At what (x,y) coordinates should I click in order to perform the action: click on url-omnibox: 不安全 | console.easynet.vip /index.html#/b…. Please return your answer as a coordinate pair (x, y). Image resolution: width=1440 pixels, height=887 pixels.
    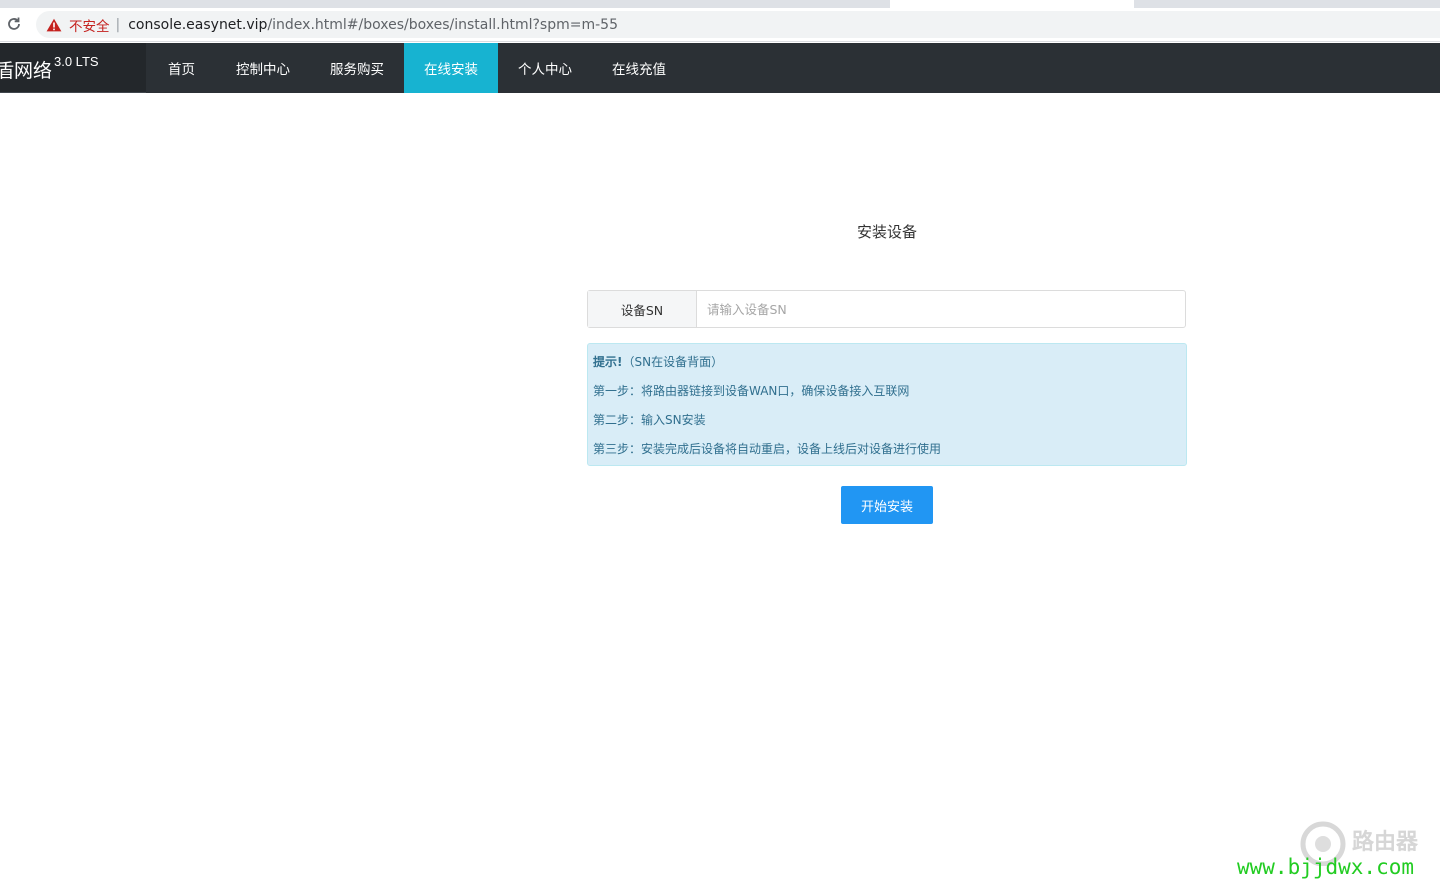
    Looking at the image, I should click on (738, 24).